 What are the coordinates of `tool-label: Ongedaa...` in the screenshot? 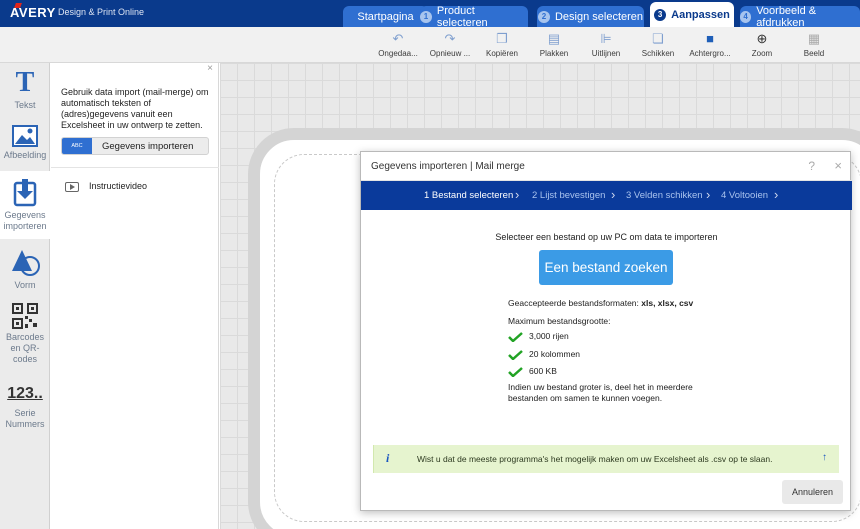 It's located at (398, 53).